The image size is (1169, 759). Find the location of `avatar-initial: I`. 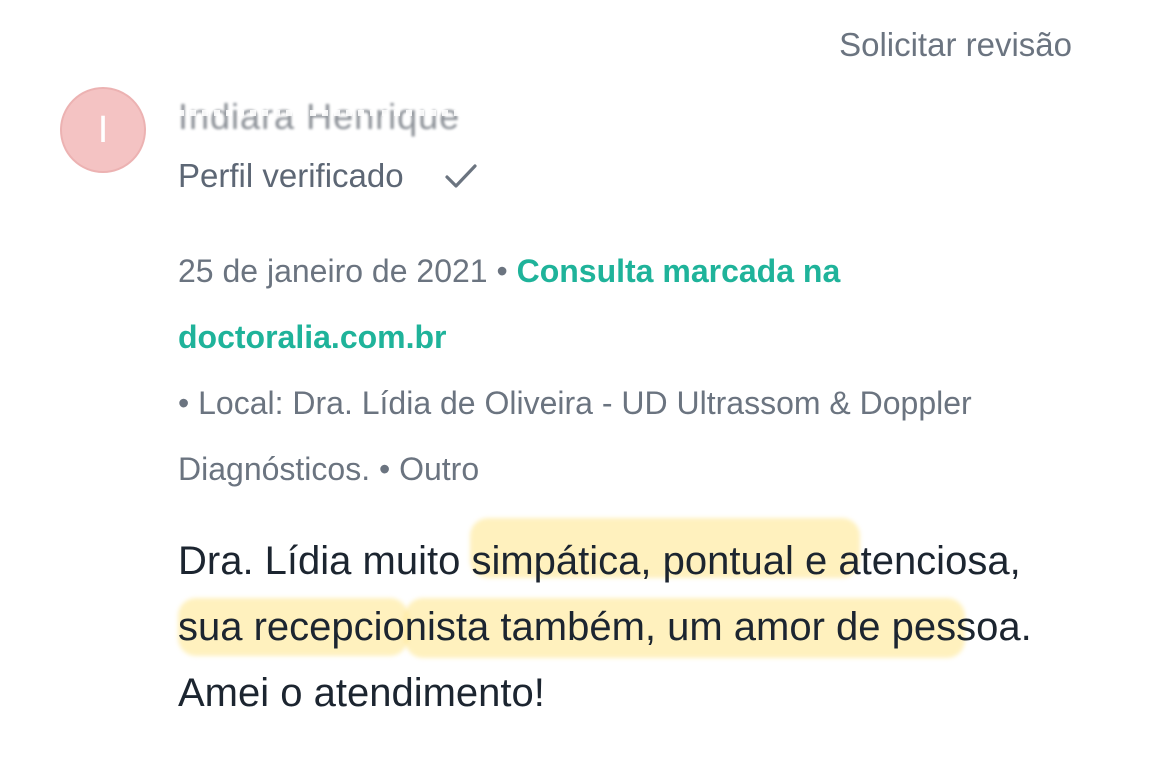

avatar-initial: I is located at coordinates (103, 129).